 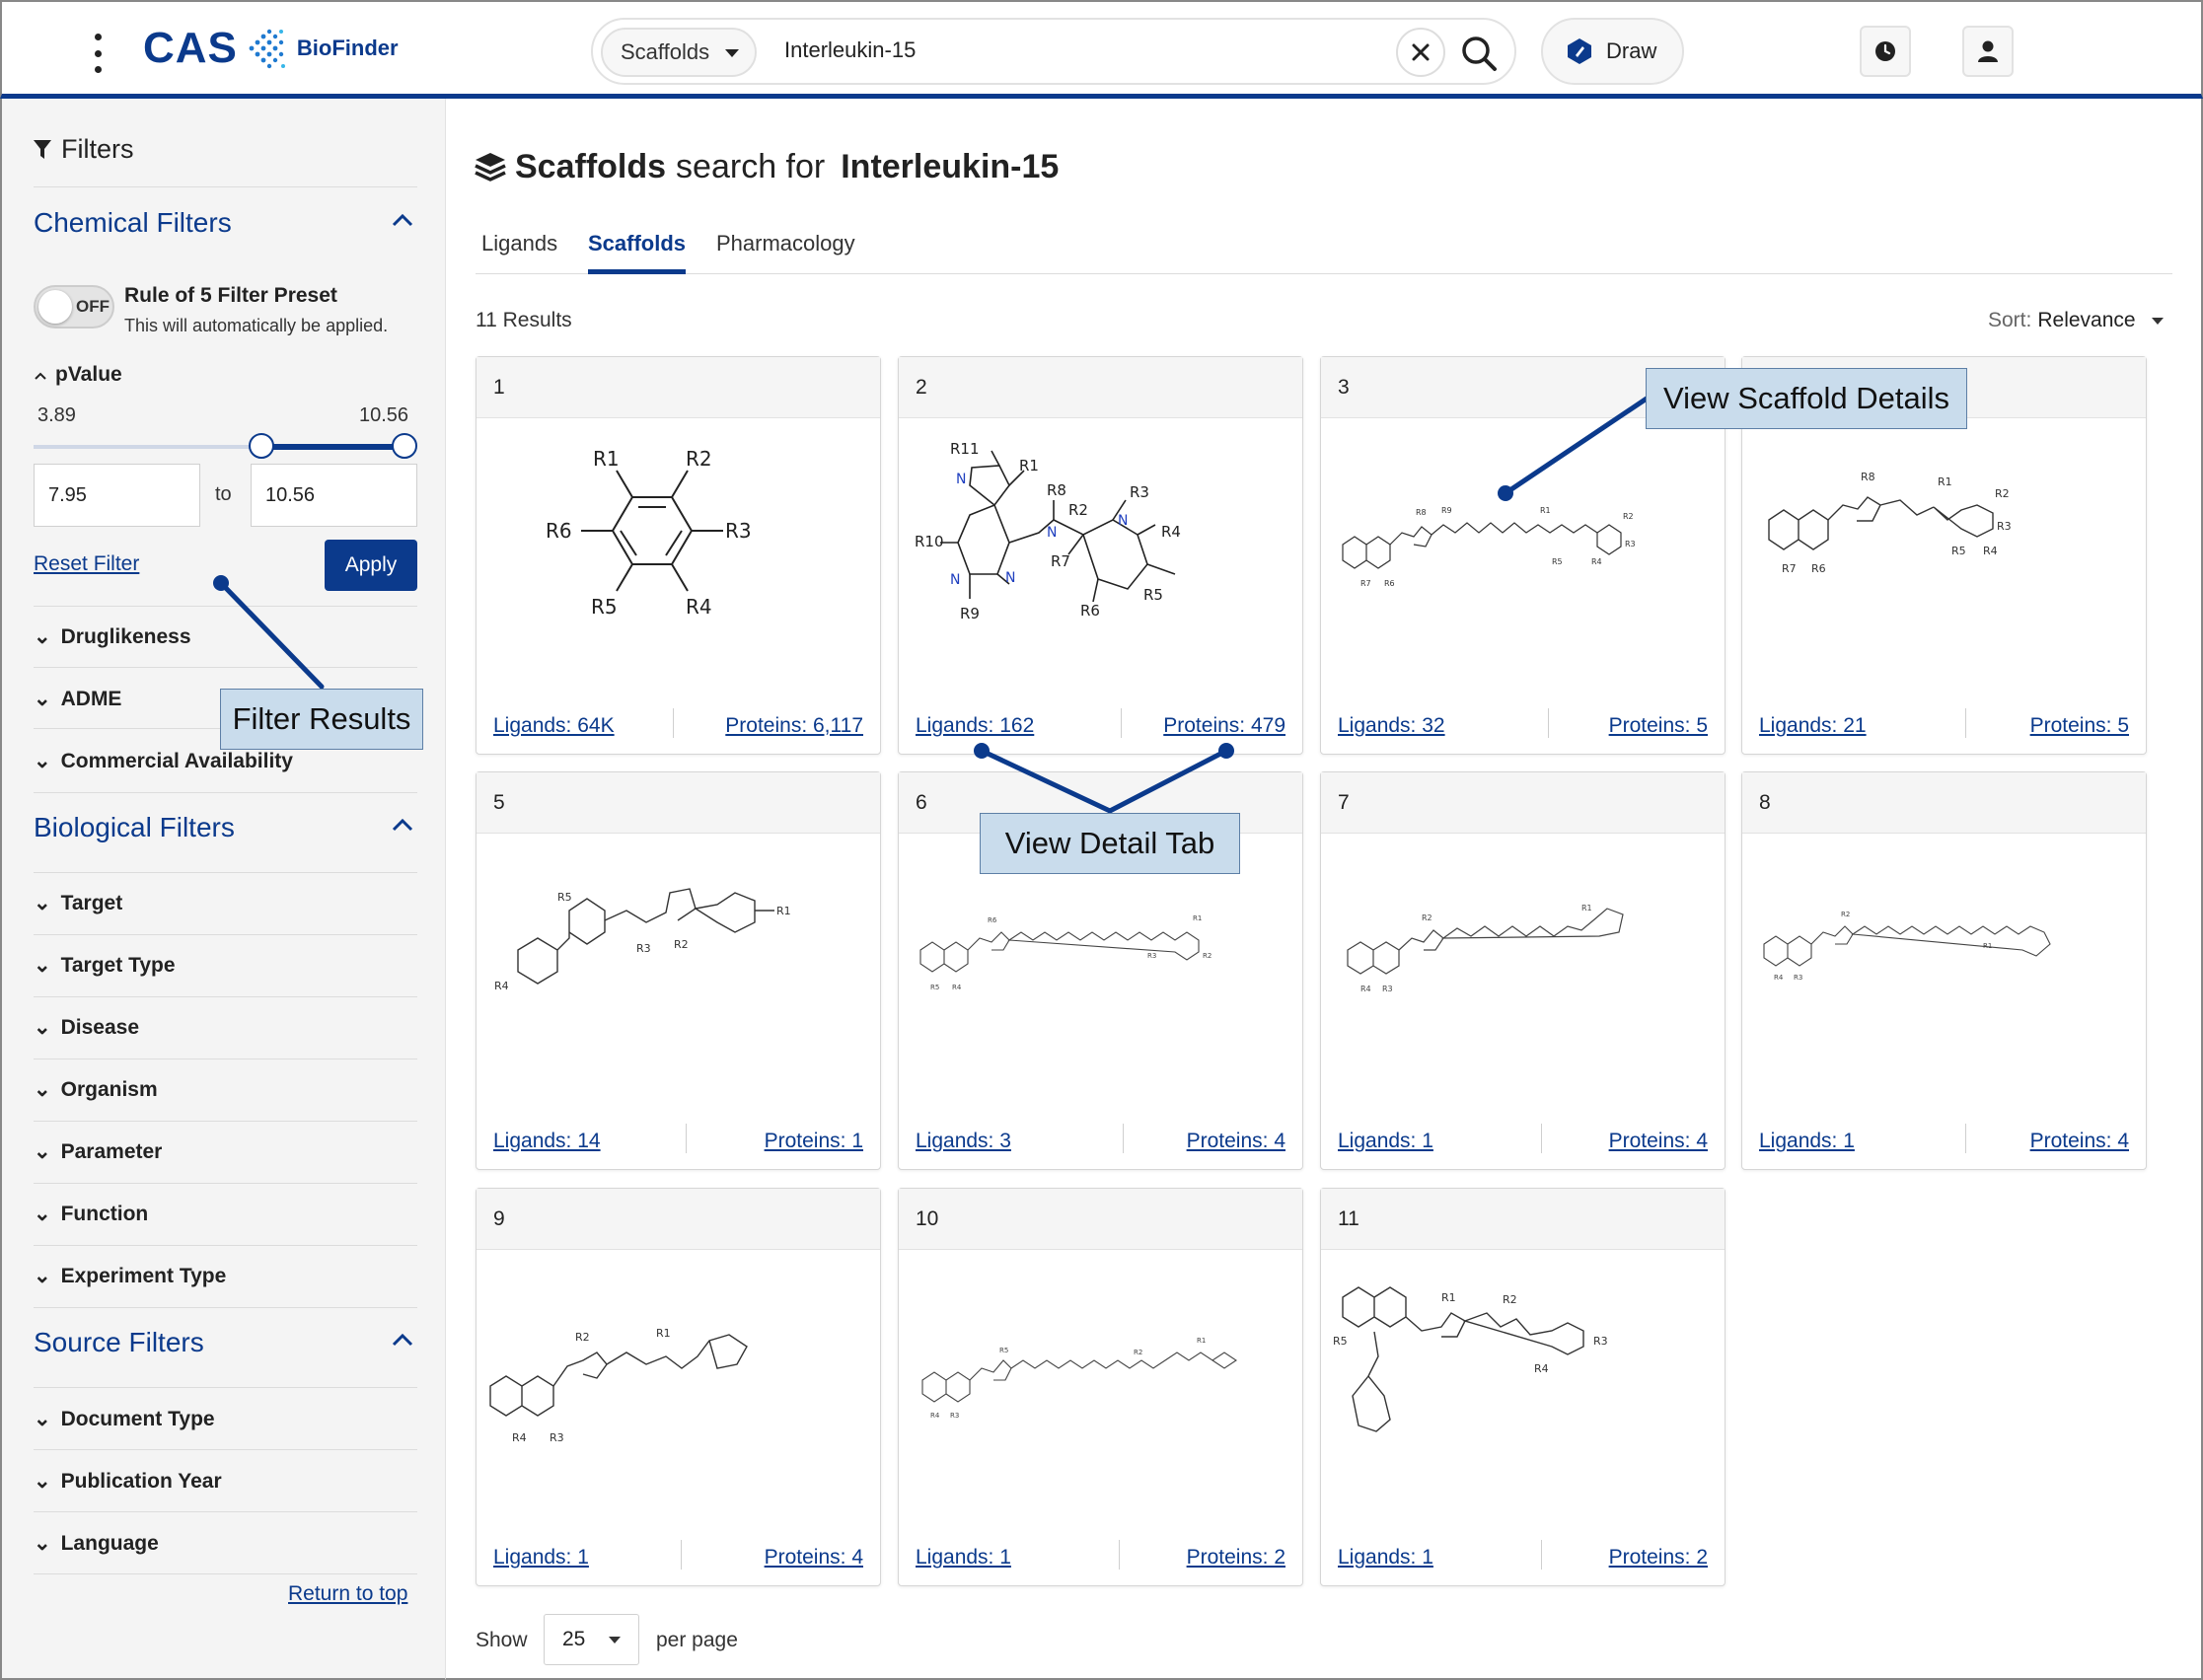 What do you see at coordinates (1101, 549) in the screenshot?
I see `scaffold-structure-image: R11 R1 R10 R8R2 R3 R4 R5 R6 R7 R9 N N N N N` at bounding box center [1101, 549].